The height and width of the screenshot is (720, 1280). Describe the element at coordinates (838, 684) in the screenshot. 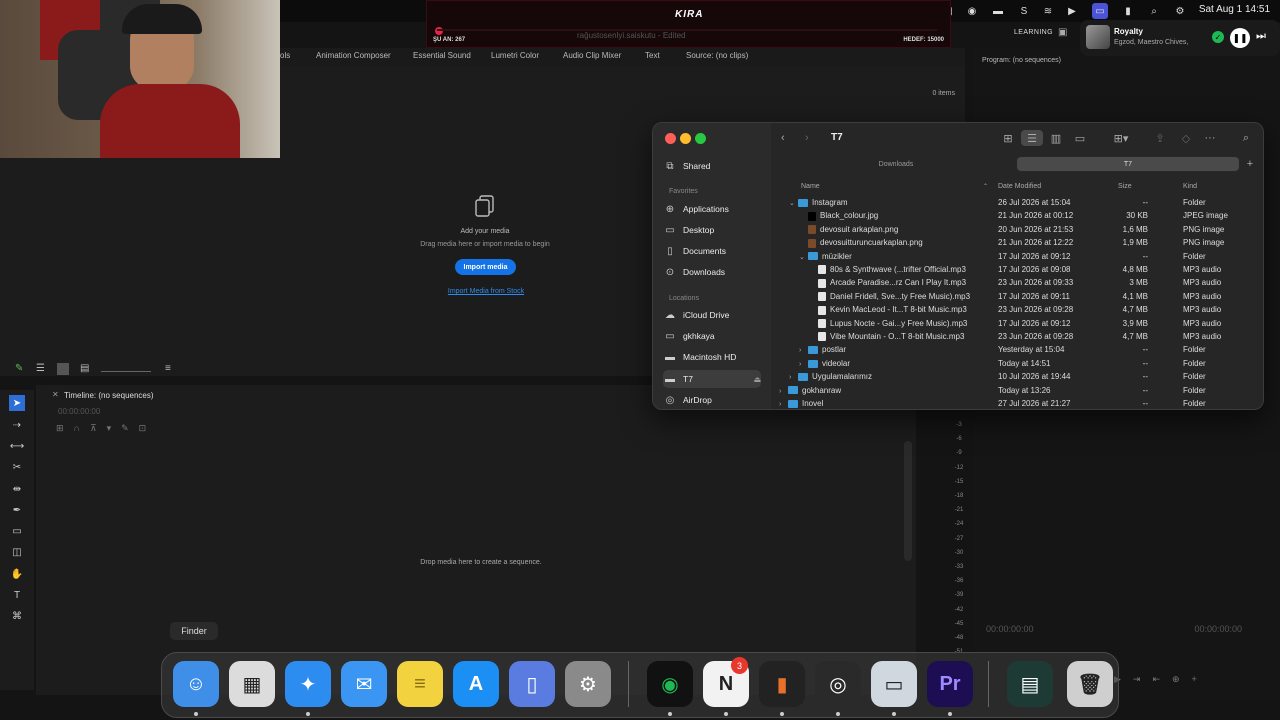

I see `dock-obs-icon: ◎` at that location.